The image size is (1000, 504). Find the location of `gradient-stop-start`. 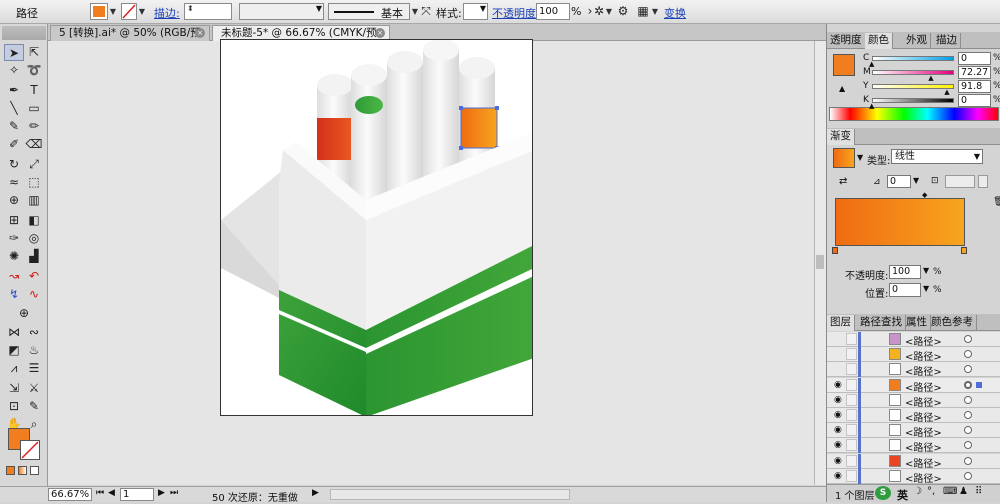

gradient-stop-start is located at coordinates (835, 250).